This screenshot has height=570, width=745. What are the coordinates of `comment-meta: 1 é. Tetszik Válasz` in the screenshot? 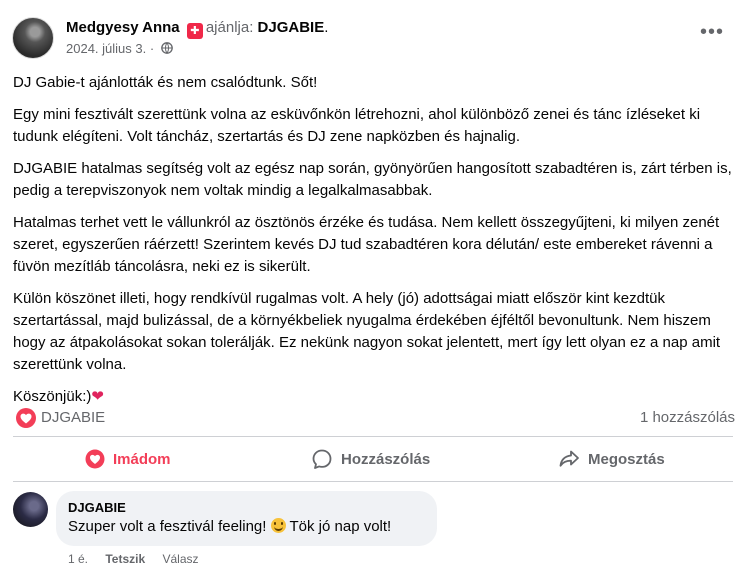 It's located at (140, 559).